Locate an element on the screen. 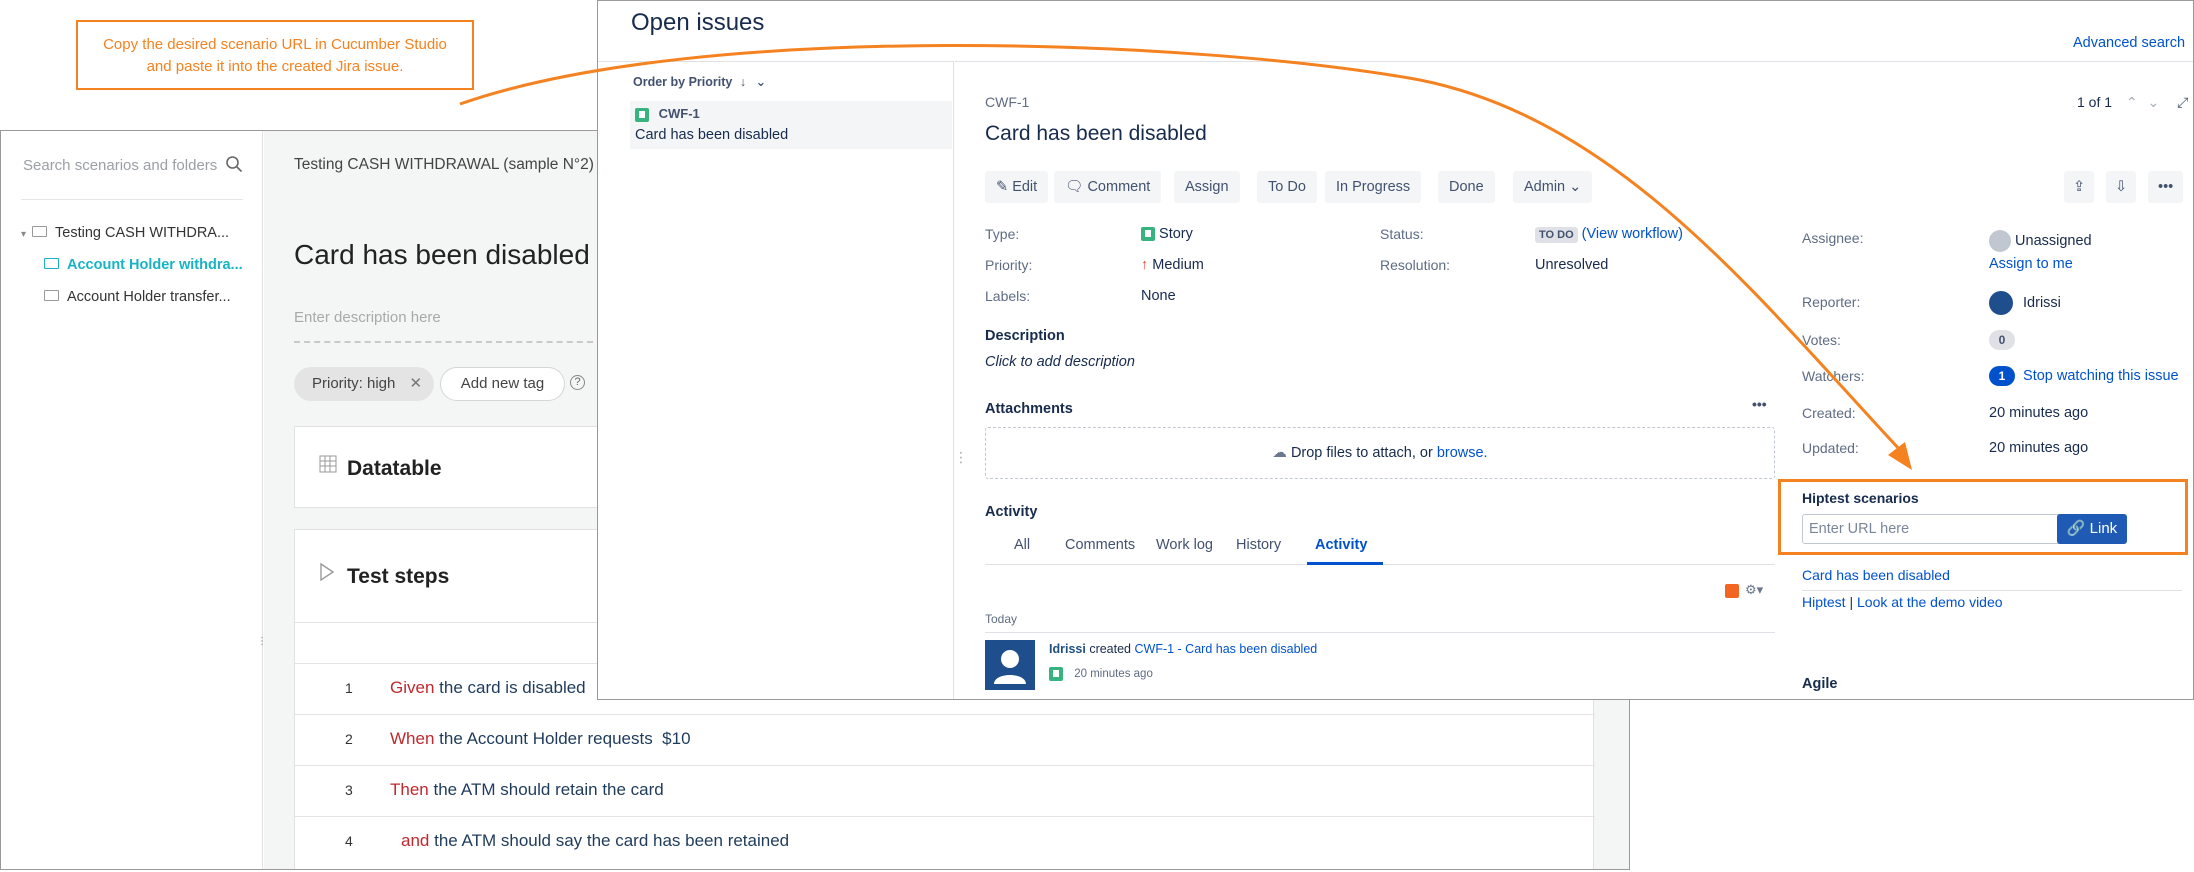  test-steps-title: Test steps is located at coordinates (398, 577).